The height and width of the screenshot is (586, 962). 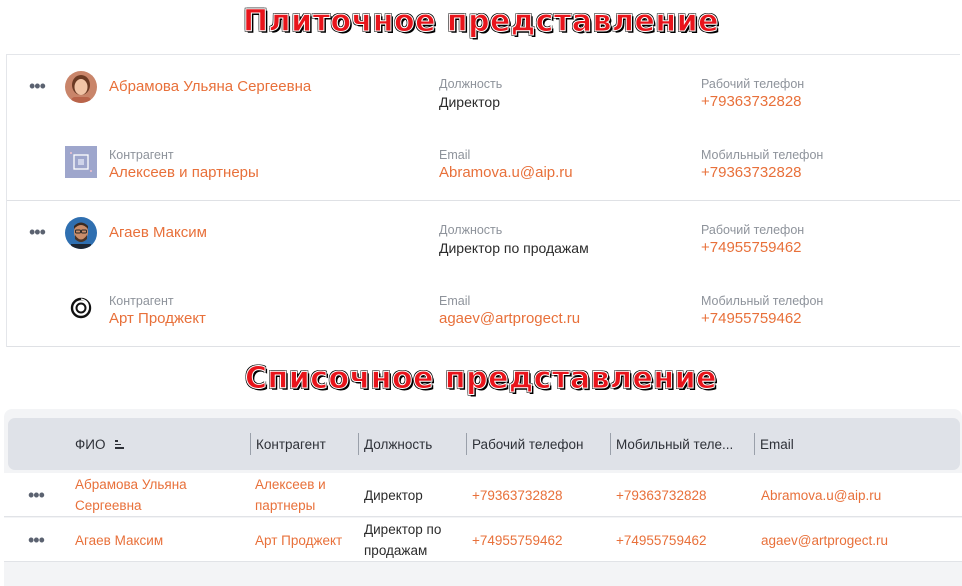 I want to click on position-cell: Должность Директор, so click(x=470, y=94).